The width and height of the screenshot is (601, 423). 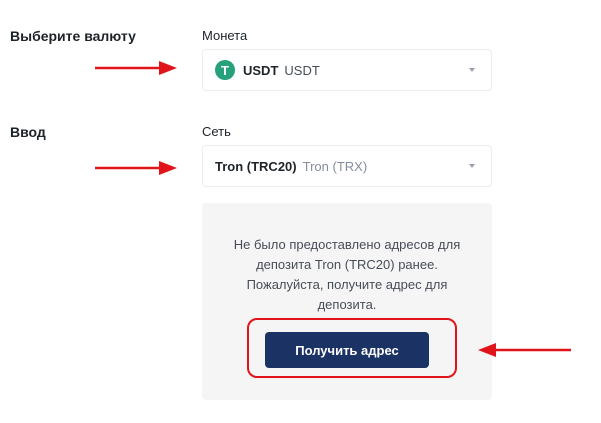 I want to click on network-select: Tron (TRC20) Tron (TRX), so click(x=347, y=166).